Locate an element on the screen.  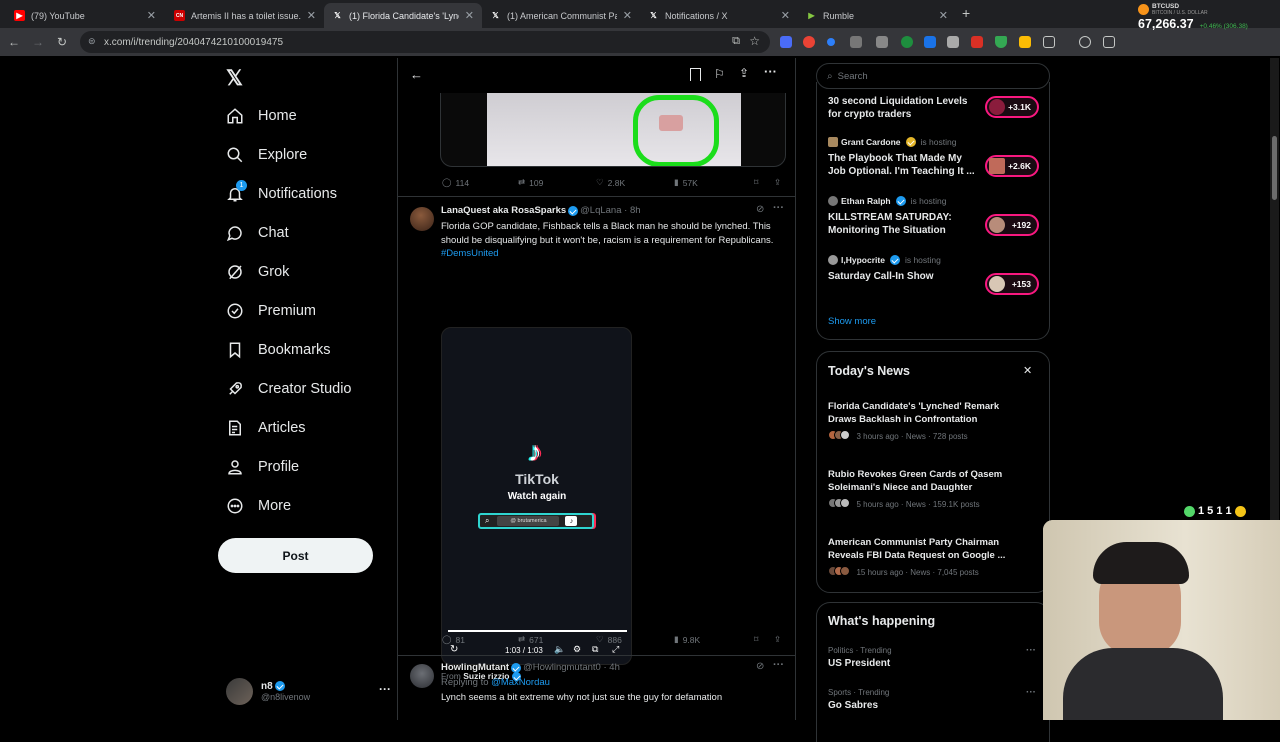
browser-tab: 𝕏 Notifications / X ✕ is located at coordinates (719, 15).